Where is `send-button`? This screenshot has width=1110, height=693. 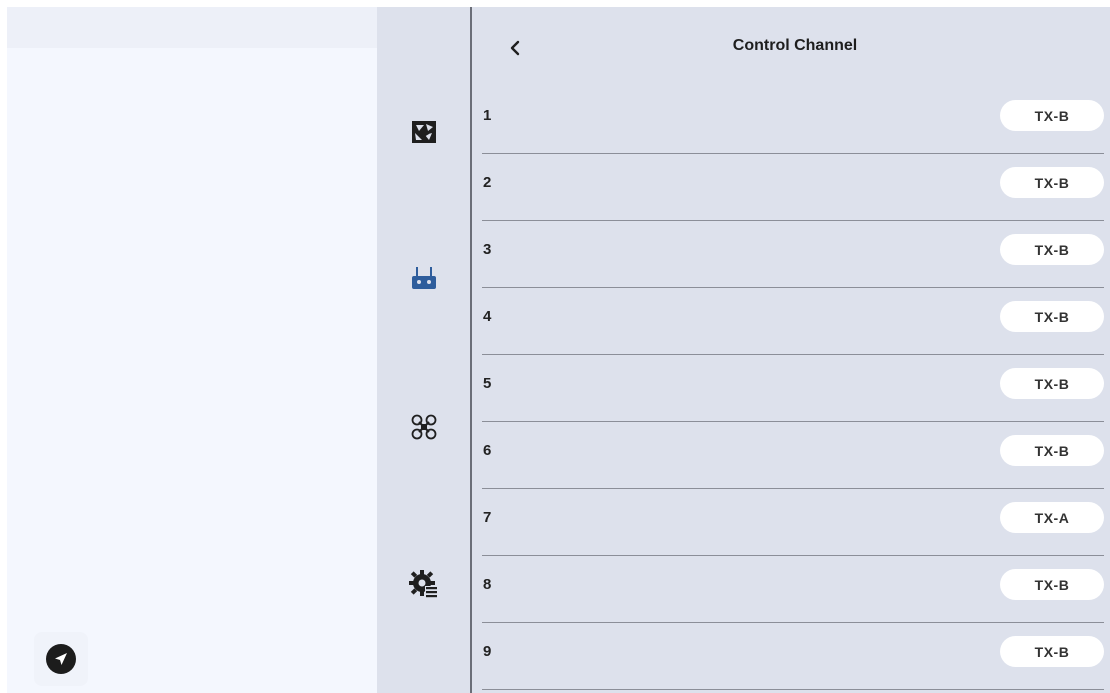
send-button is located at coordinates (61, 659).